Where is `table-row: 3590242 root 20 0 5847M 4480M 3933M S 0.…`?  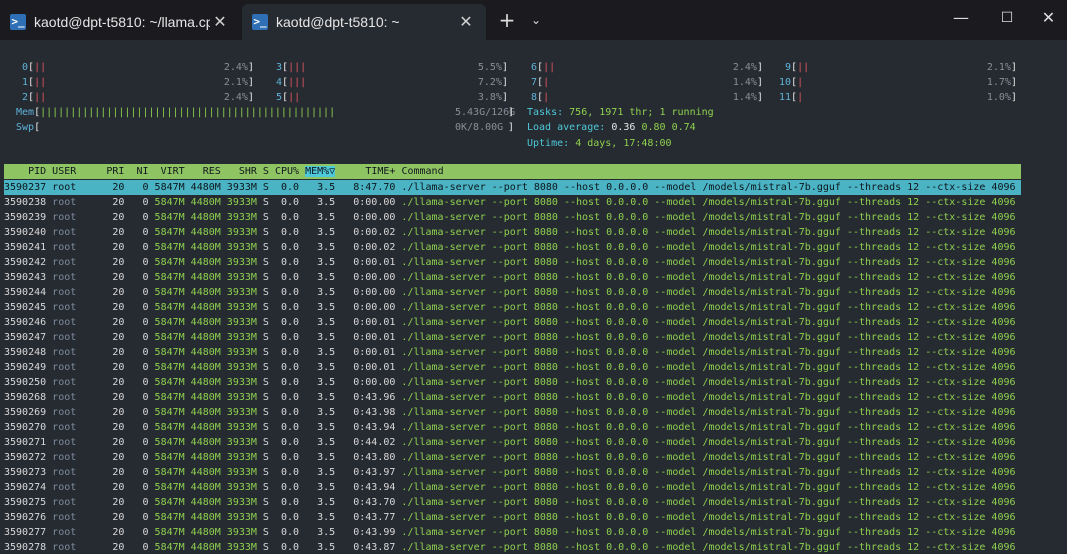 table-row: 3590242 root 20 0 5847M 4480M 3933M S 0.… is located at coordinates (512, 262).